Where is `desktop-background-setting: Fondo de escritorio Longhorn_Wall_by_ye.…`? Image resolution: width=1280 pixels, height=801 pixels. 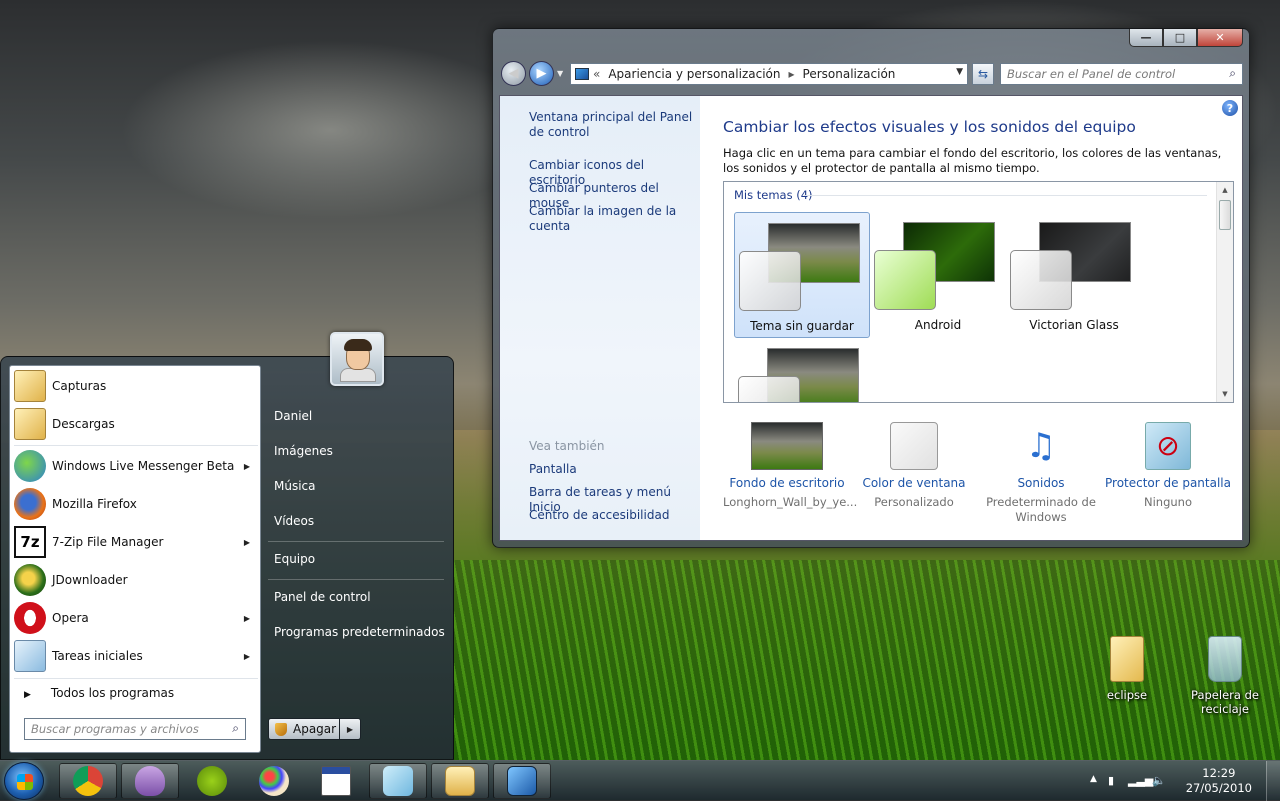
desktop-background-setting: Fondo de escritorio Longhorn_Wall_by_ye.… is located at coordinates (790, 463).